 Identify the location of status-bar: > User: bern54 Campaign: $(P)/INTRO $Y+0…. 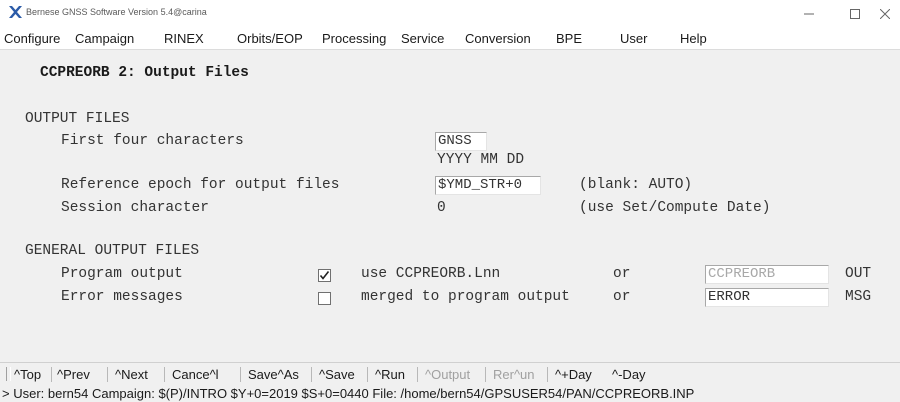
(450, 393).